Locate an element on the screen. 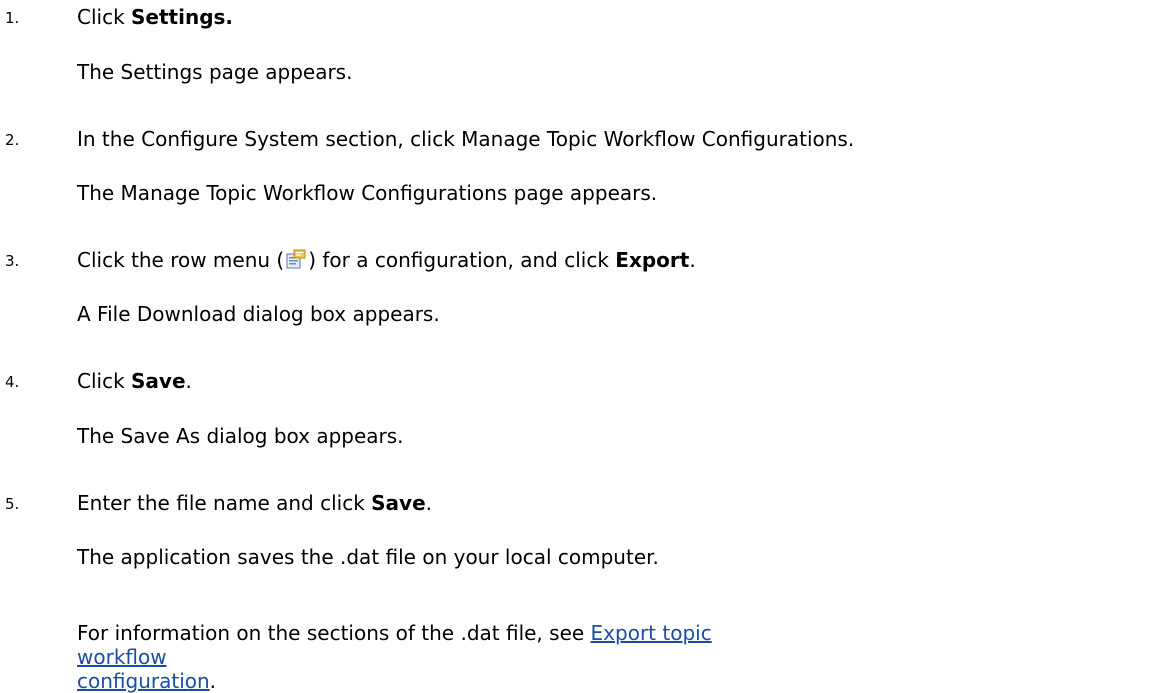 This screenshot has height=693, width=1171. step-action-text: Click the row menu ( is located at coordinates (181, 260).